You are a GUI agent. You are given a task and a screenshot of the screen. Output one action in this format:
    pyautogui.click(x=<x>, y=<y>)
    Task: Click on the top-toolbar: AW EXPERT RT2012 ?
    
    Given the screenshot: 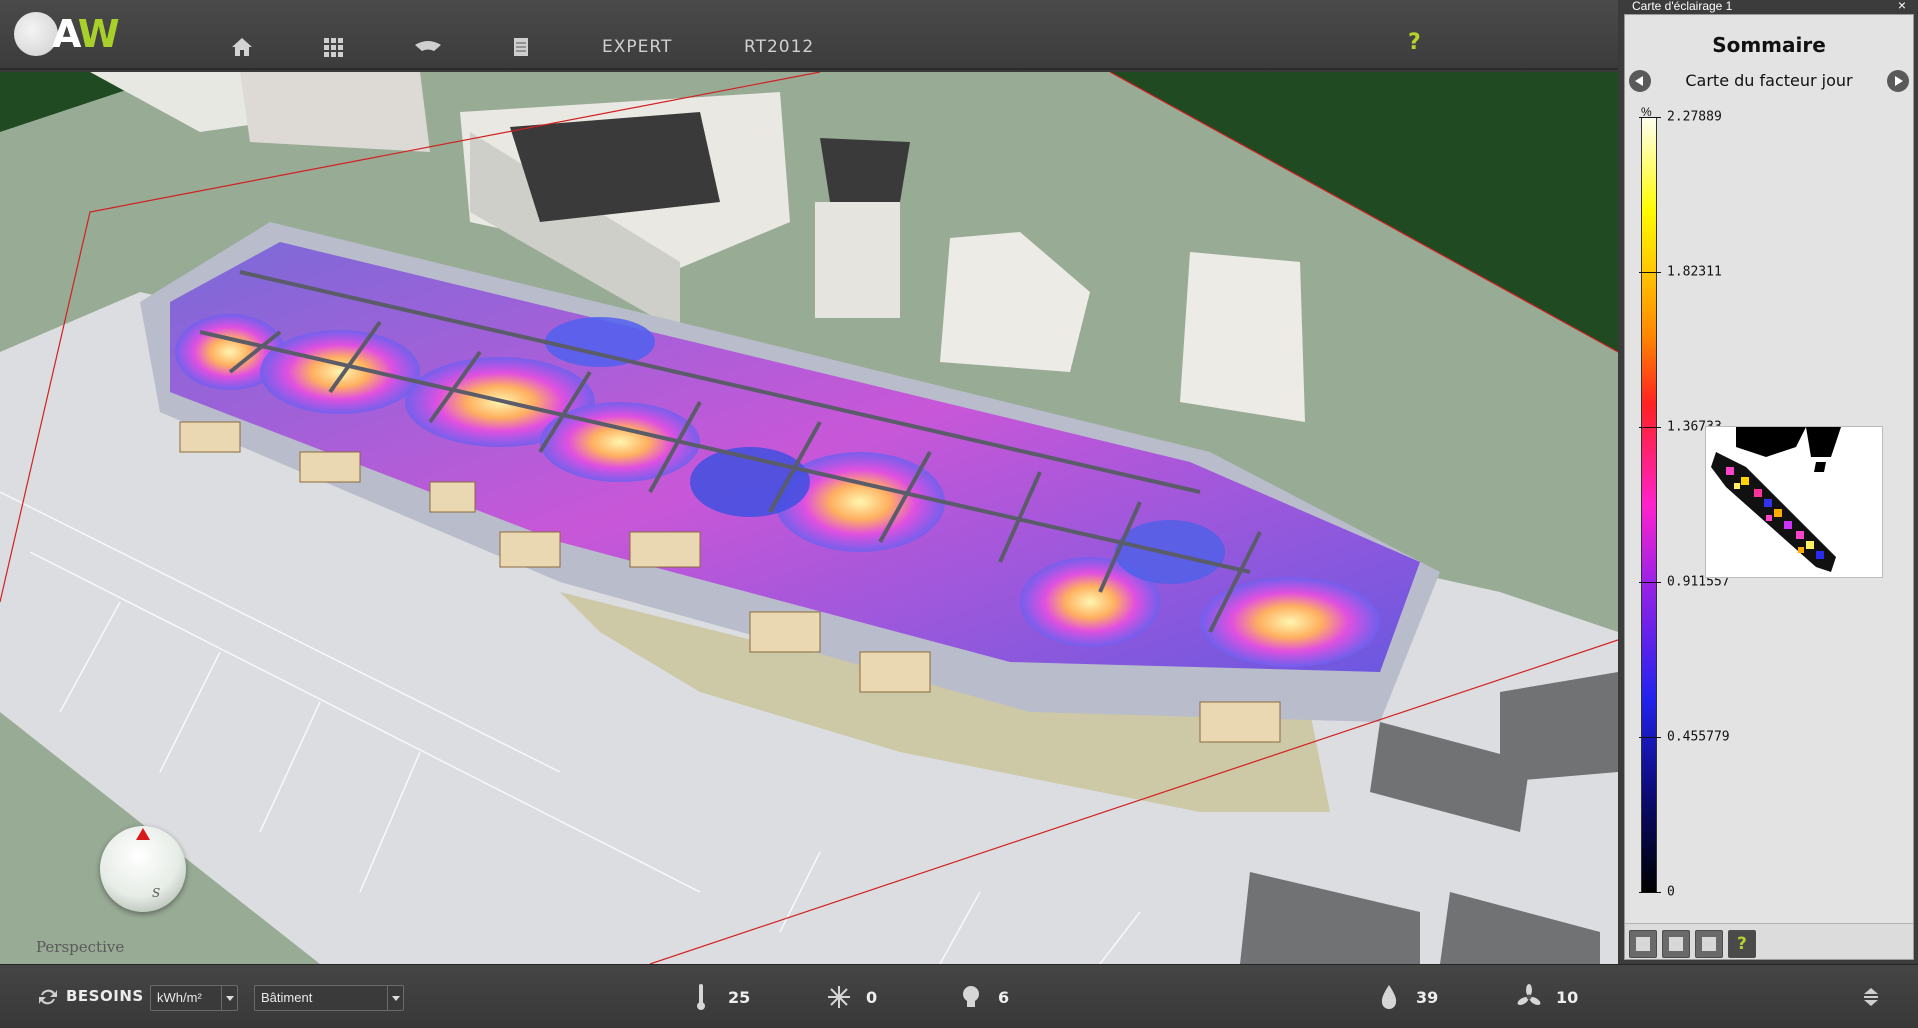 What is the action you would take?
    pyautogui.click(x=809, y=35)
    